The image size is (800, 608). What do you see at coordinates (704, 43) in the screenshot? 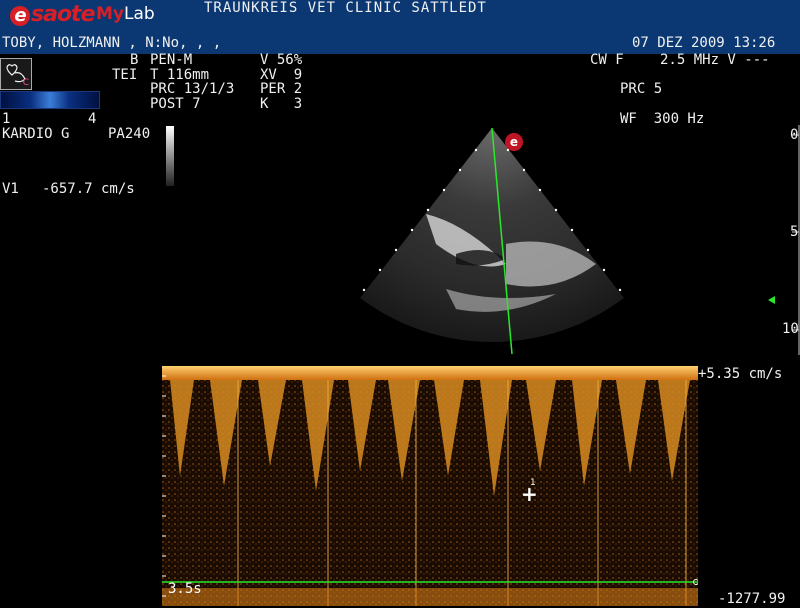
I see `exam-datetime: 07 DEZ 2009 13:26` at bounding box center [704, 43].